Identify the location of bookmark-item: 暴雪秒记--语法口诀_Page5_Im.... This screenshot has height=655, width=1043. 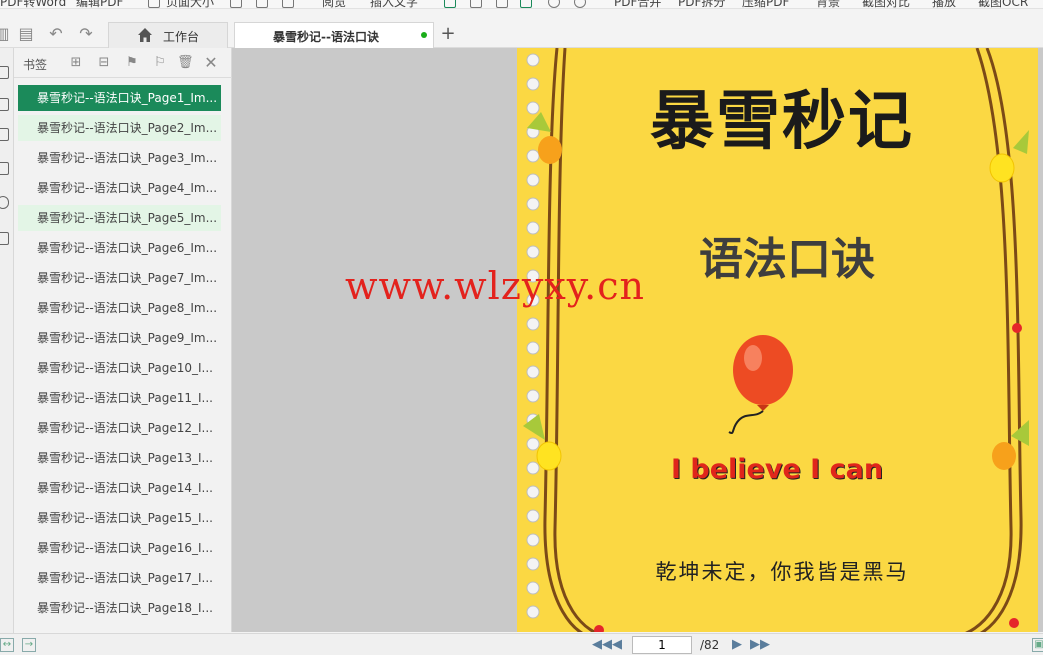
(119, 218).